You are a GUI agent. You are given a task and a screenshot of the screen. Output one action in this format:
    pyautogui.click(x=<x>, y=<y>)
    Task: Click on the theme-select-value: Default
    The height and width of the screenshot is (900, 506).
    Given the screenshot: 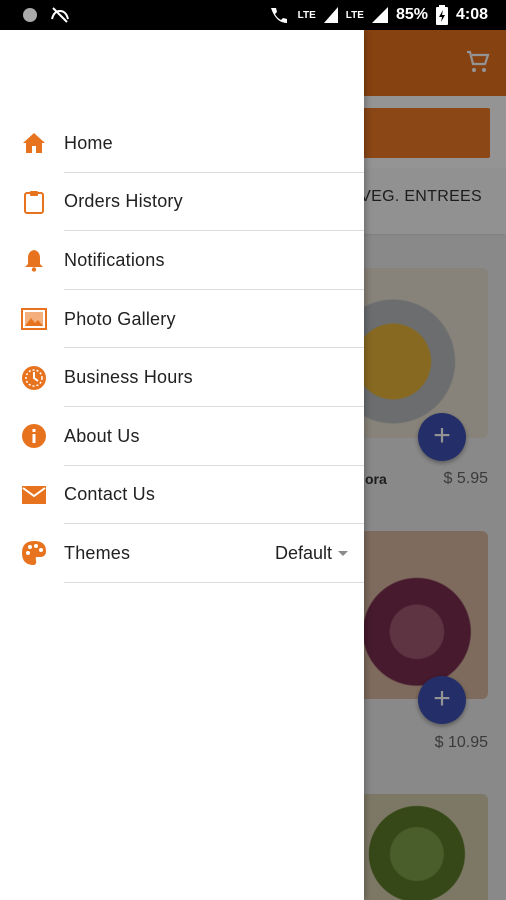 What is the action you would take?
    pyautogui.click(x=303, y=552)
    